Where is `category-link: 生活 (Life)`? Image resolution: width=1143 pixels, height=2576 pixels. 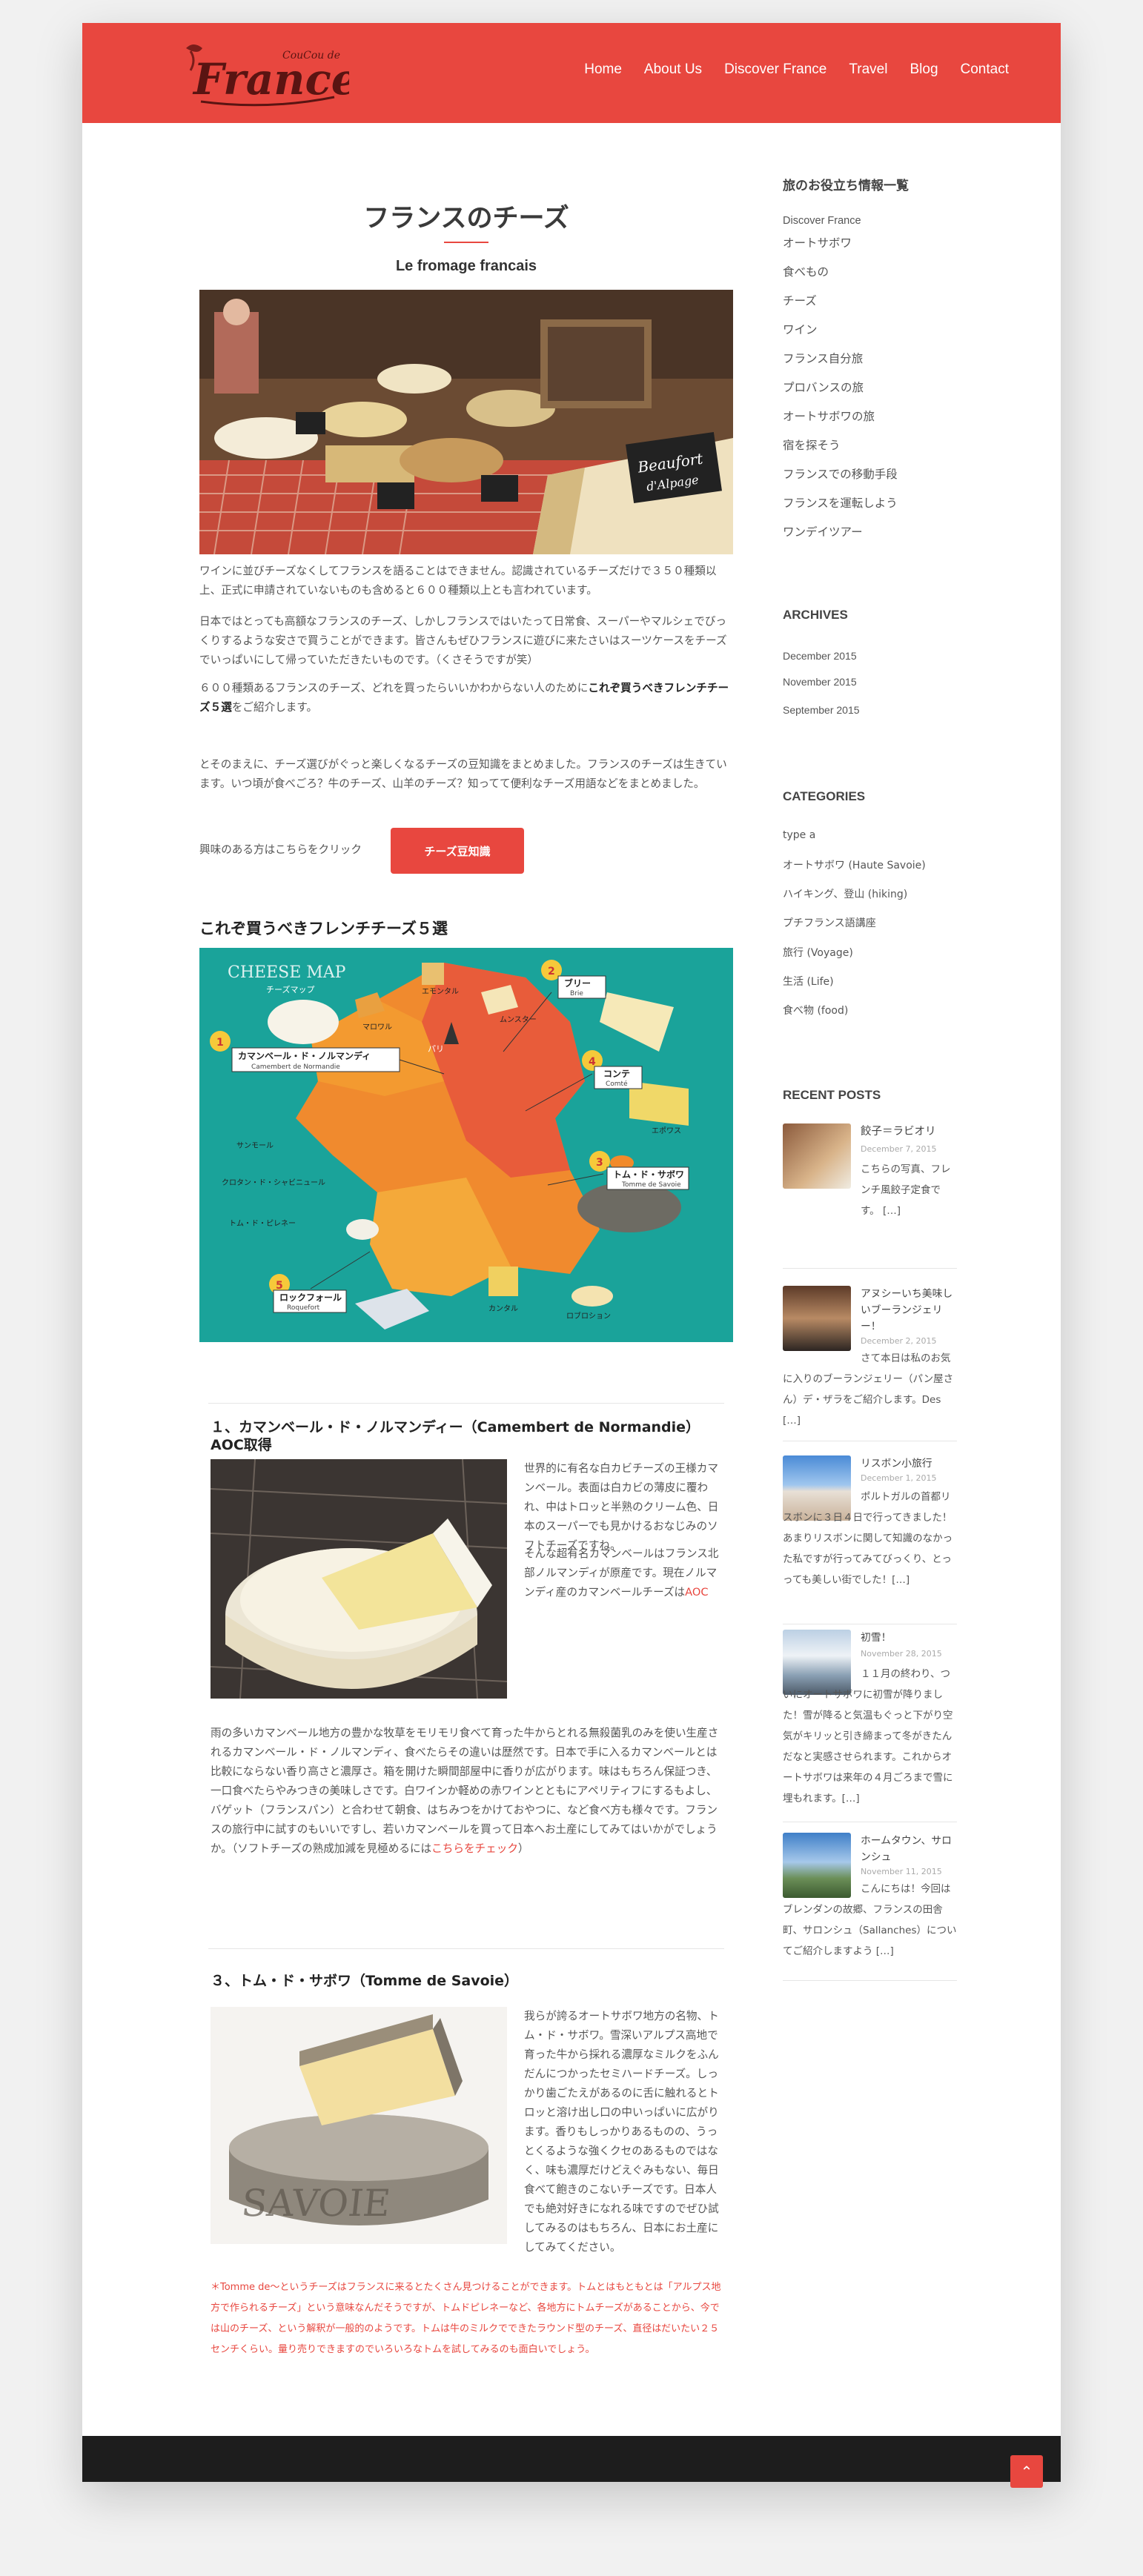 category-link: 生活 (Life) is located at coordinates (808, 982).